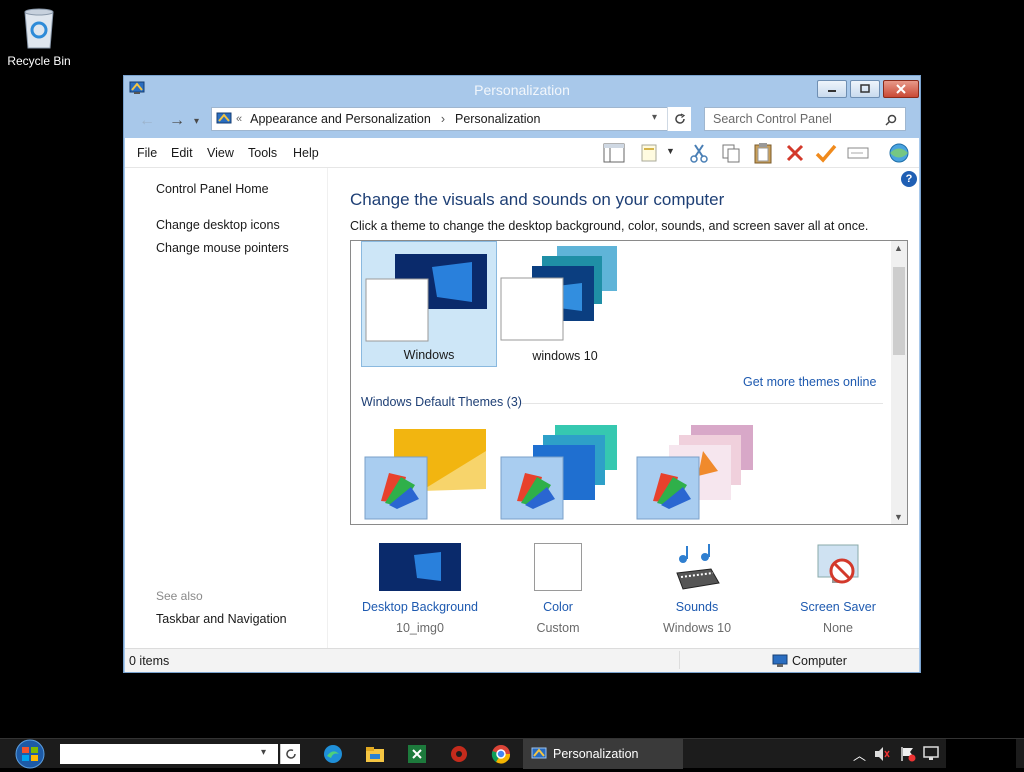 The width and height of the screenshot is (1024, 772). I want to click on sounds-title: Sounds, so click(697, 607).